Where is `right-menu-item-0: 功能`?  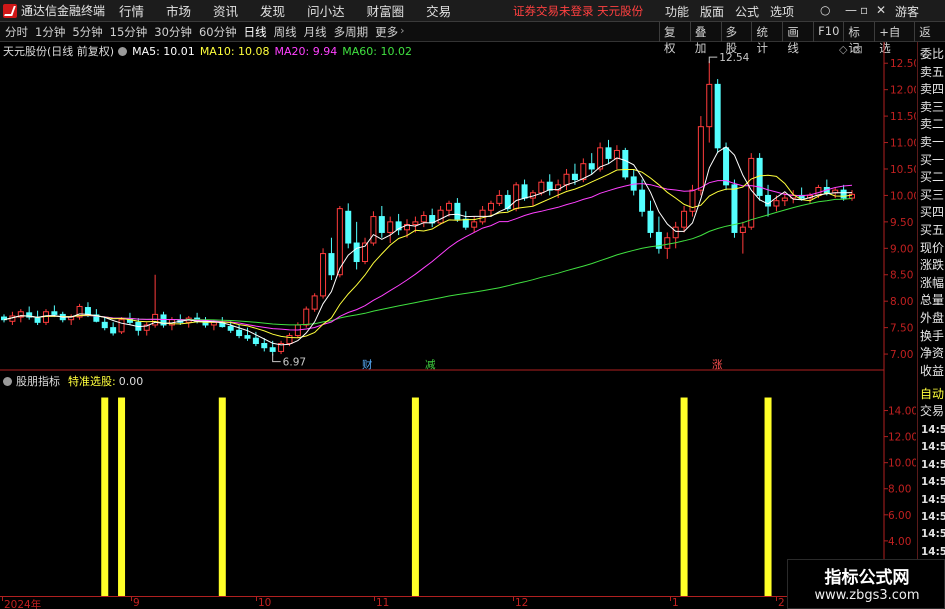 right-menu-item-0: 功能 is located at coordinates (677, 11).